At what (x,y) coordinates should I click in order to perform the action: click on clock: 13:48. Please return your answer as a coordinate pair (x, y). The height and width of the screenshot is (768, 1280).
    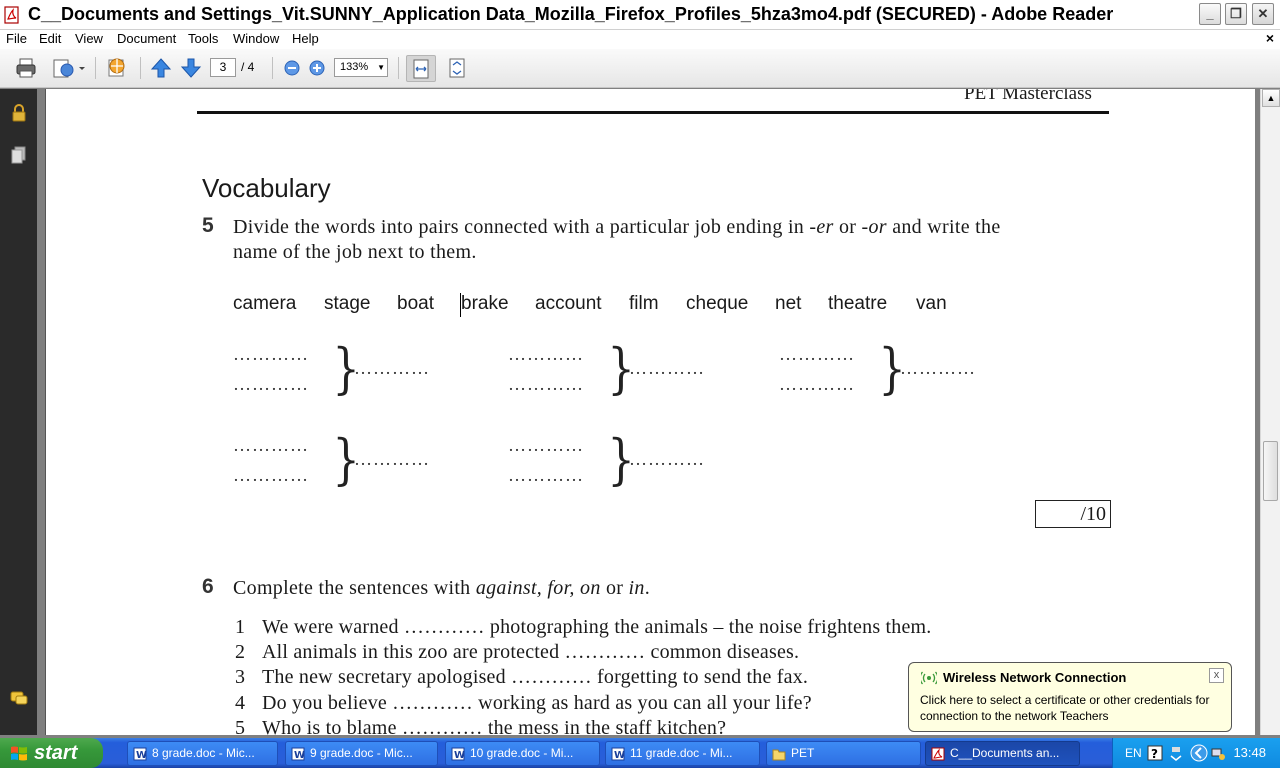
    Looking at the image, I should click on (1249, 752).